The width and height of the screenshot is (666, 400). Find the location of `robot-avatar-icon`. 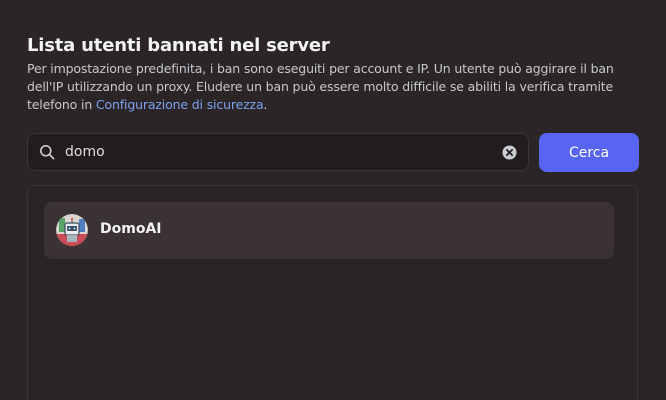

robot-avatar-icon is located at coordinates (72, 230).